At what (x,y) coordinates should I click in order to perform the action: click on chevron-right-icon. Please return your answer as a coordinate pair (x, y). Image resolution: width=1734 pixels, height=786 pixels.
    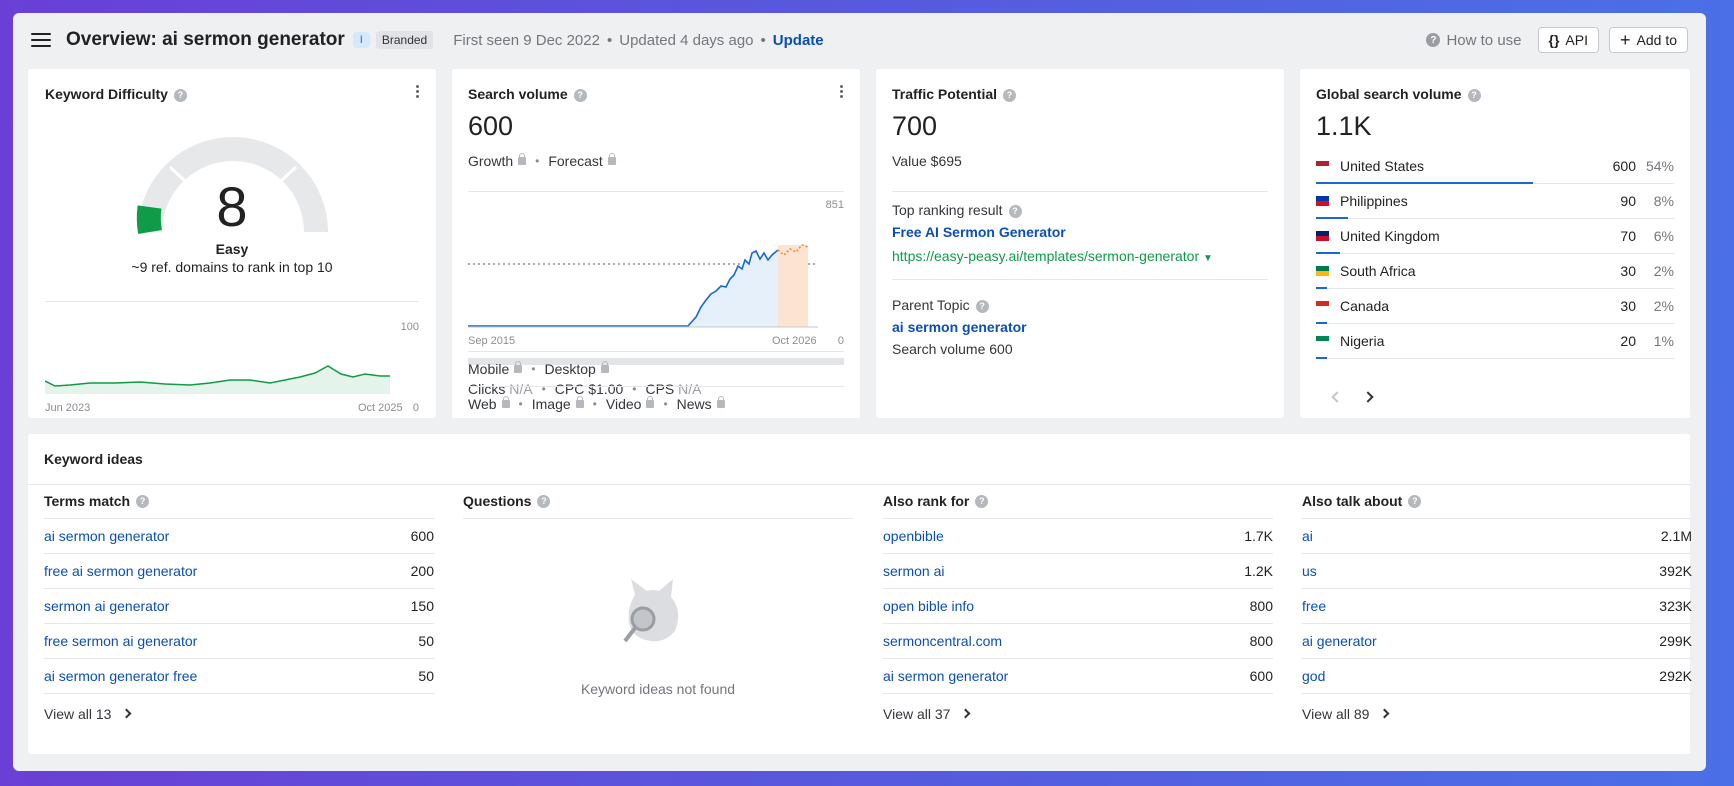
    Looking at the image, I should click on (127, 713).